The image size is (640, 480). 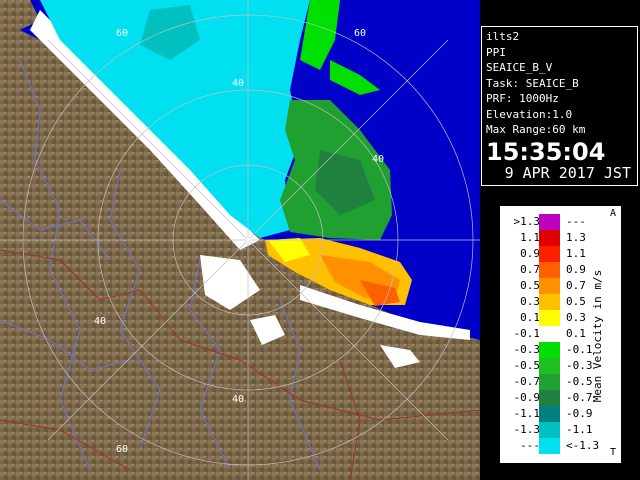 What do you see at coordinates (530, 269) in the screenshot?
I see `legend-row-lower-label: 0.7` at bounding box center [530, 269].